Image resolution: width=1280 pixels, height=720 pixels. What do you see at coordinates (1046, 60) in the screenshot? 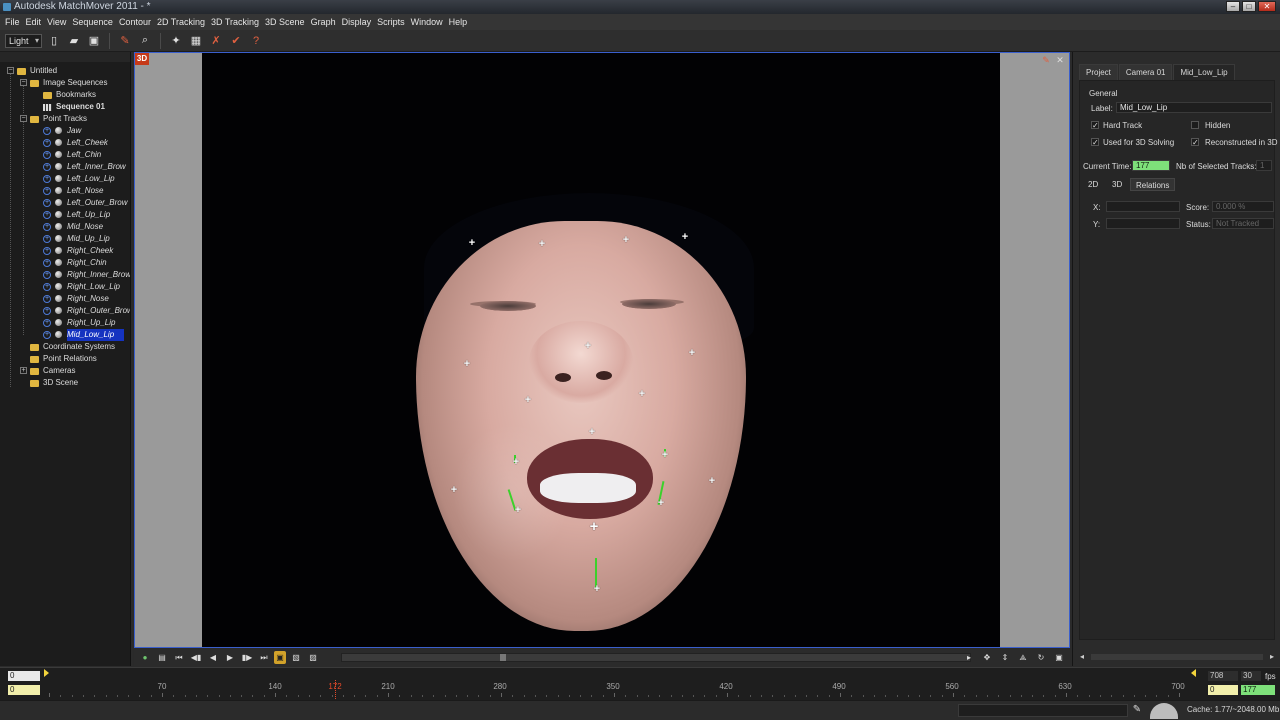
I see `pin-icon: ✎` at bounding box center [1046, 60].